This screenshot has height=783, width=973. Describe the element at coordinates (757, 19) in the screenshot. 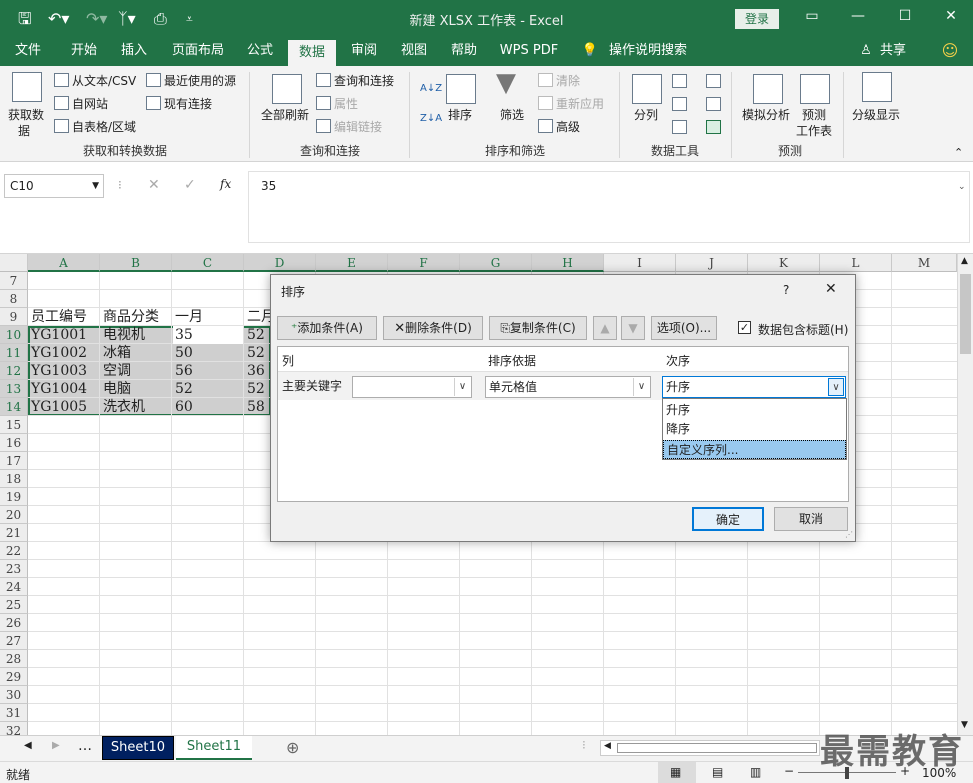

I see `login-button: 登录` at that location.